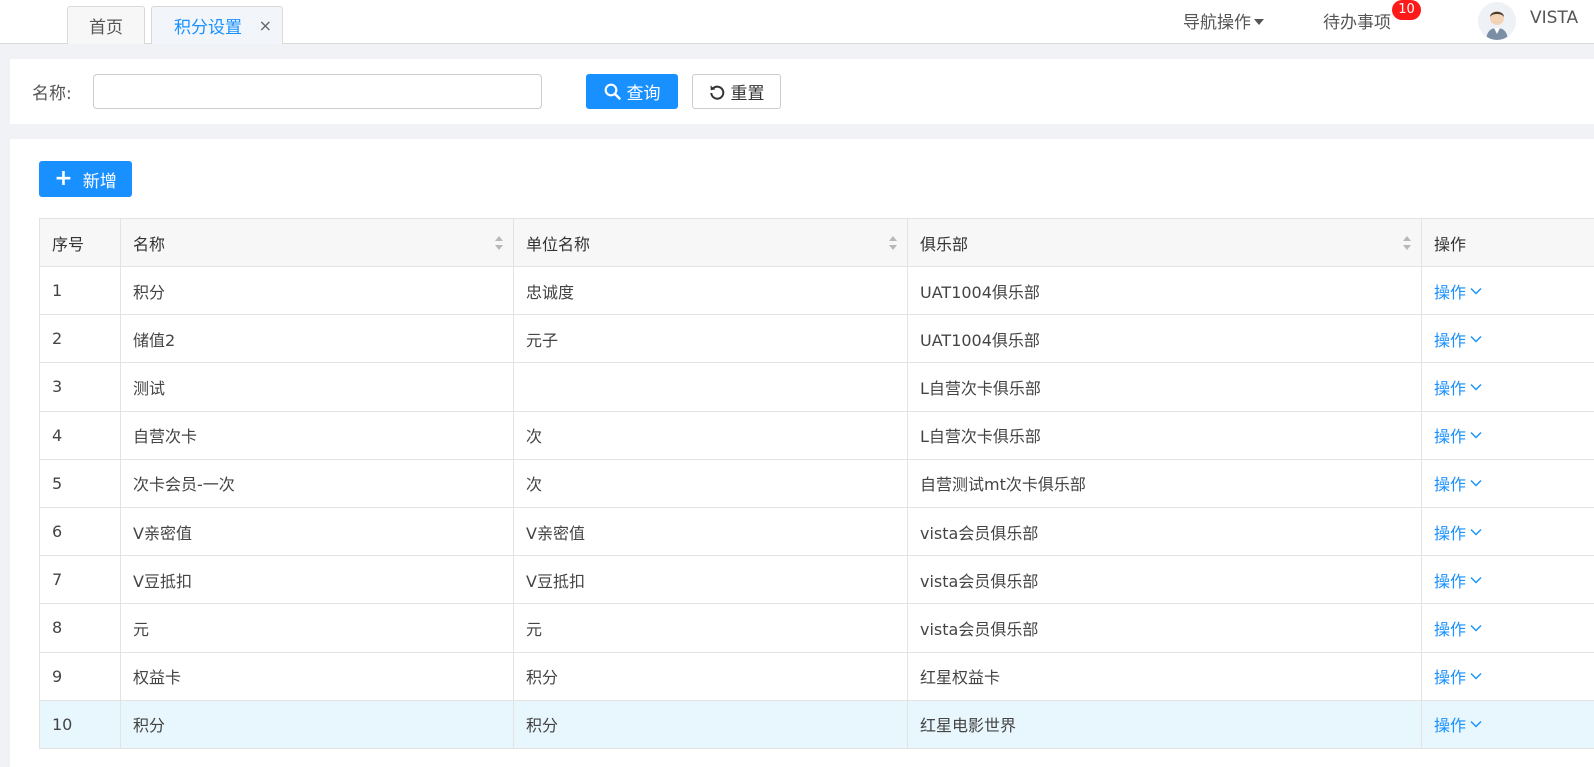 The width and height of the screenshot is (1594, 767). What do you see at coordinates (1164, 339) in the screenshot?
I see `cell-club: UAT1004俱乐部` at bounding box center [1164, 339].